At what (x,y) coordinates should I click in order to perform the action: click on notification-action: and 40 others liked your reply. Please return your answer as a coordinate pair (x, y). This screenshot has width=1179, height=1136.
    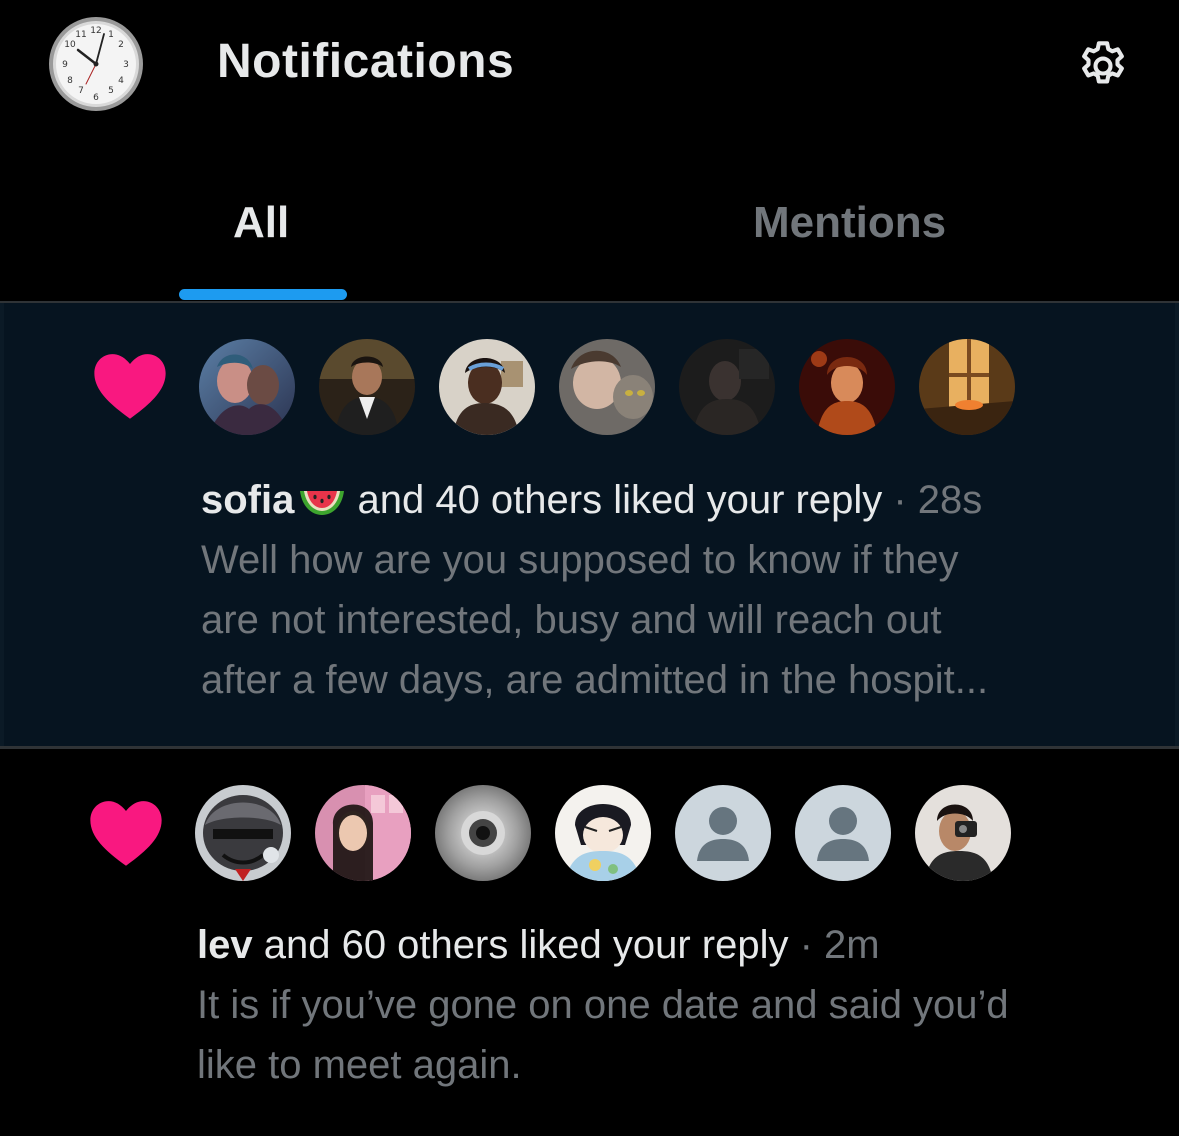
    Looking at the image, I should click on (614, 500).